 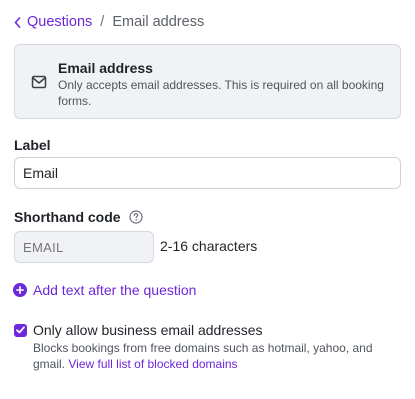 I want to click on shorthand-code-hint: 2-16 characters, so click(x=209, y=246).